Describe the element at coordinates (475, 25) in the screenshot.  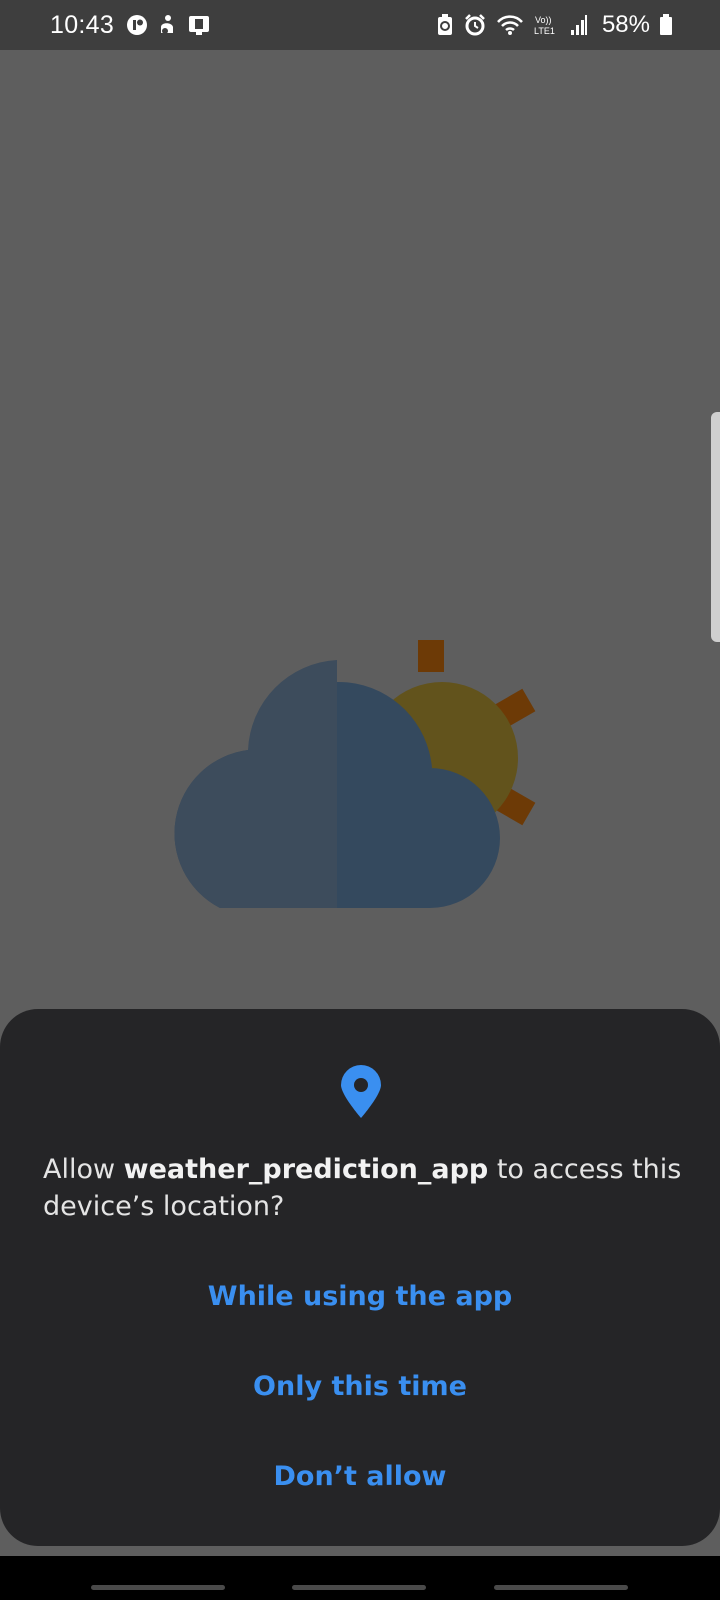
I see `alarm-icon` at that location.